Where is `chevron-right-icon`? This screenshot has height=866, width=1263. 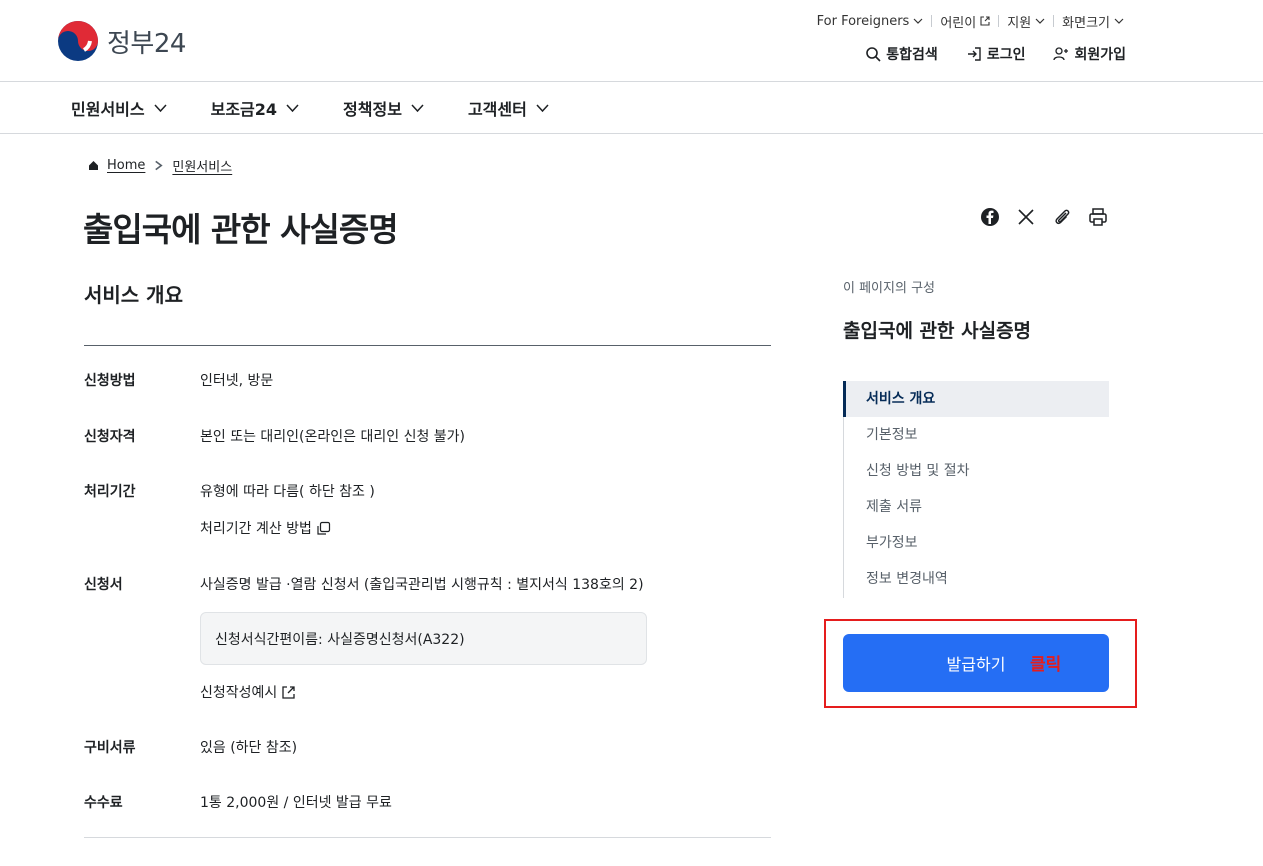
chevron-right-icon is located at coordinates (159, 165).